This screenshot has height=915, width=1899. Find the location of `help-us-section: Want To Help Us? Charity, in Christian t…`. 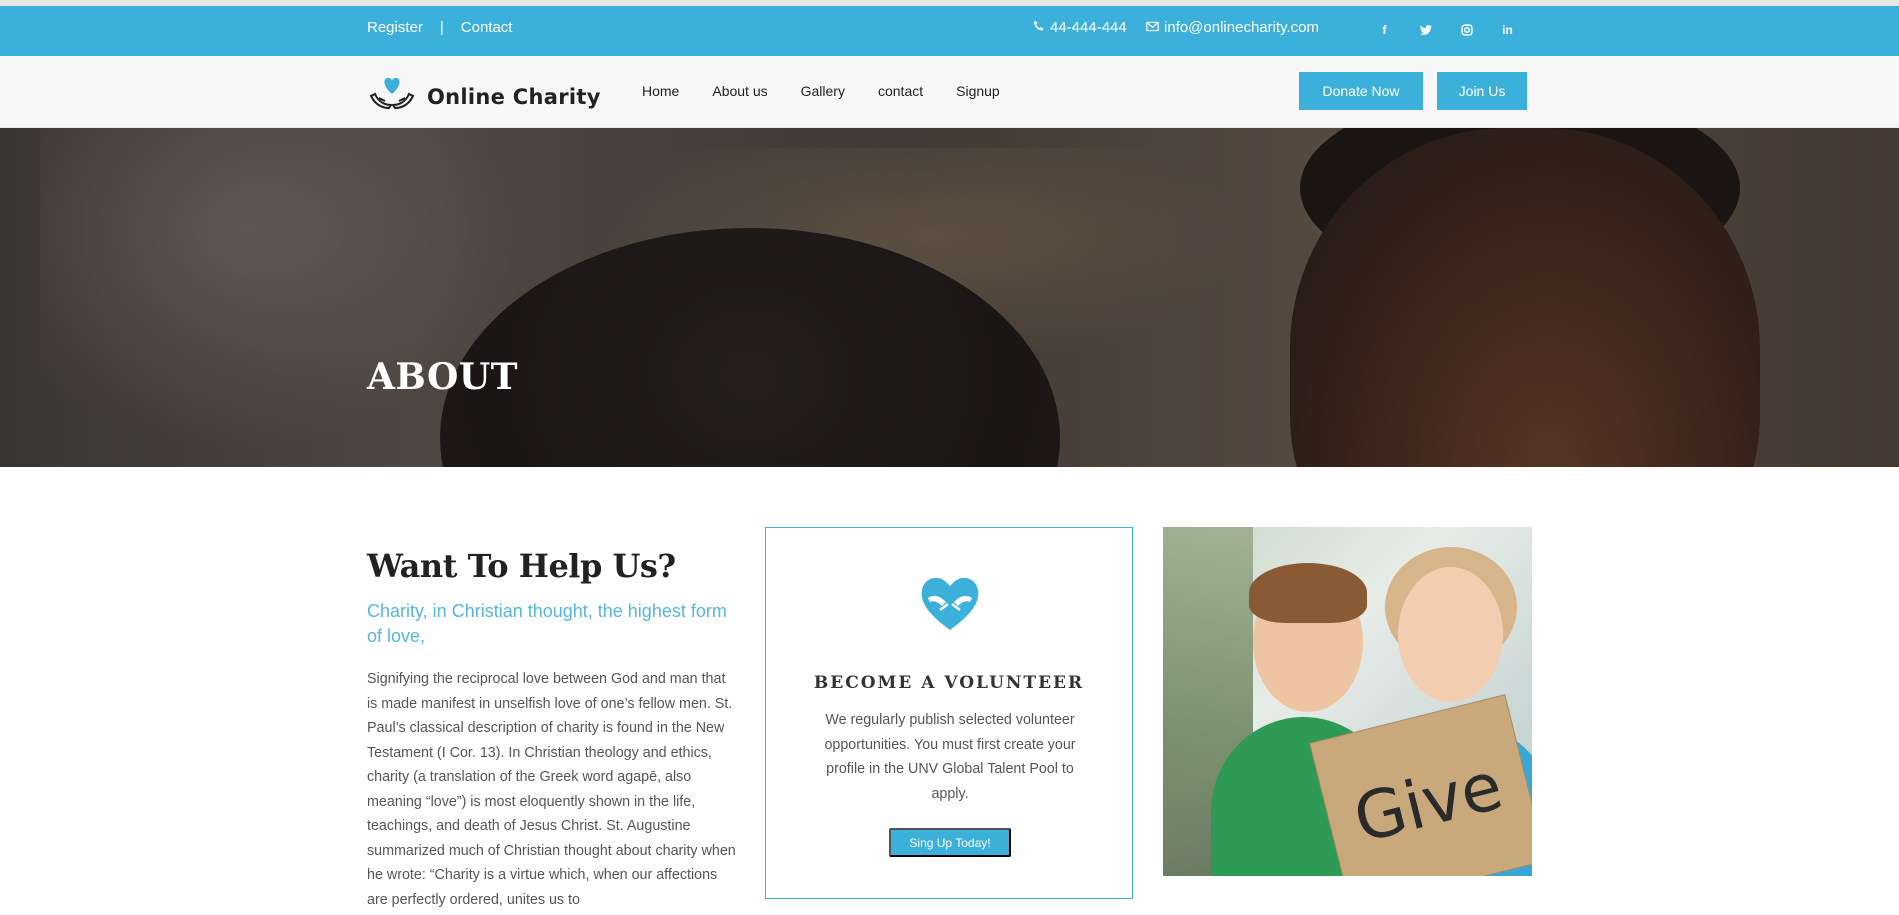

help-us-section: Want To Help Us? Charity, in Christian t… is located at coordinates (552, 729).